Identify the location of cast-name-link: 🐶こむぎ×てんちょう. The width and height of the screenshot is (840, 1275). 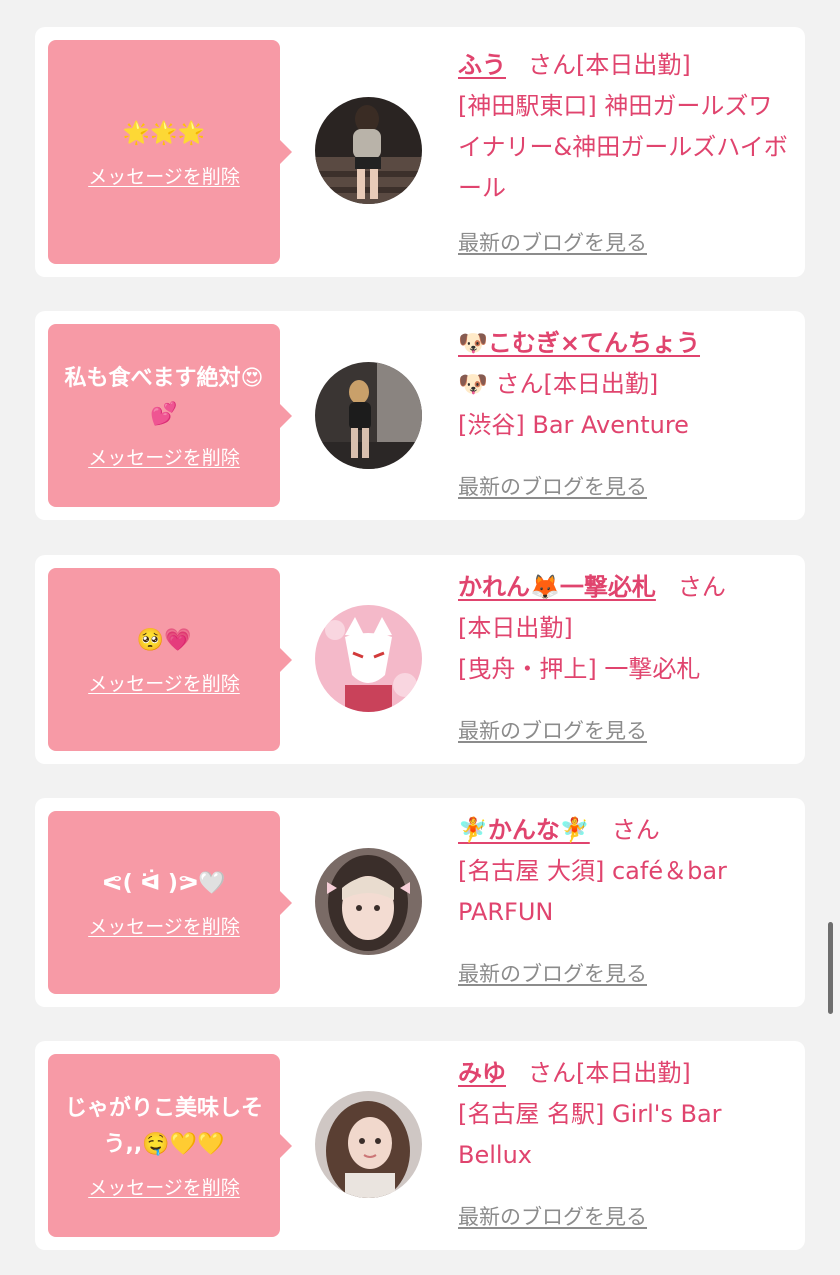
(579, 343).